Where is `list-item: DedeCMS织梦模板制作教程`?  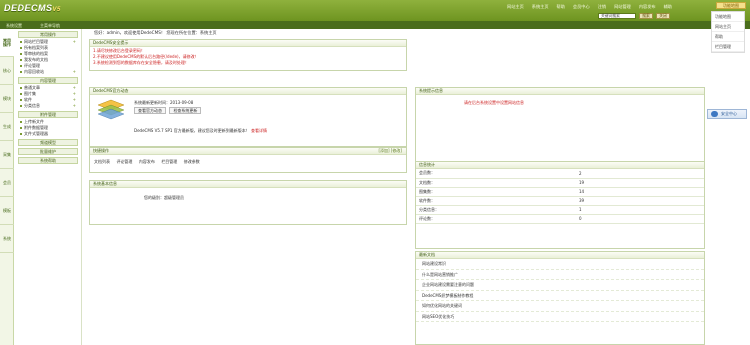
list-item: DedeCMS织梦模板制作教程 is located at coordinates (560, 296).